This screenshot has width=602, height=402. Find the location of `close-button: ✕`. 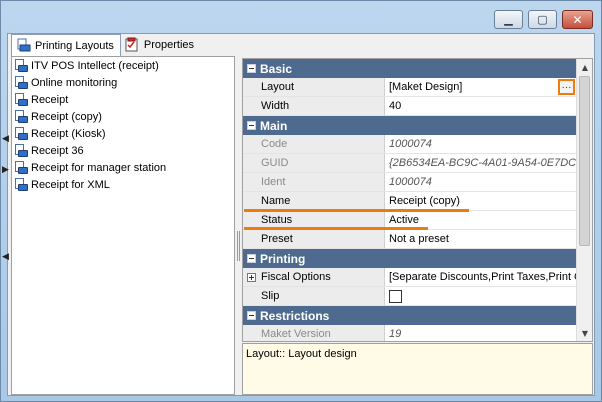

close-button: ✕ is located at coordinates (577, 19).